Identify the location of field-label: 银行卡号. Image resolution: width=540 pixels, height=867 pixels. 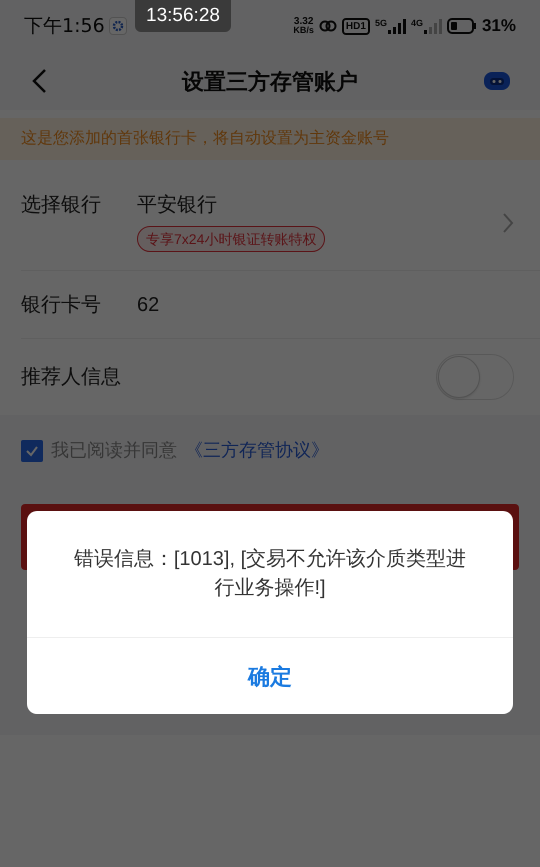
(61, 305).